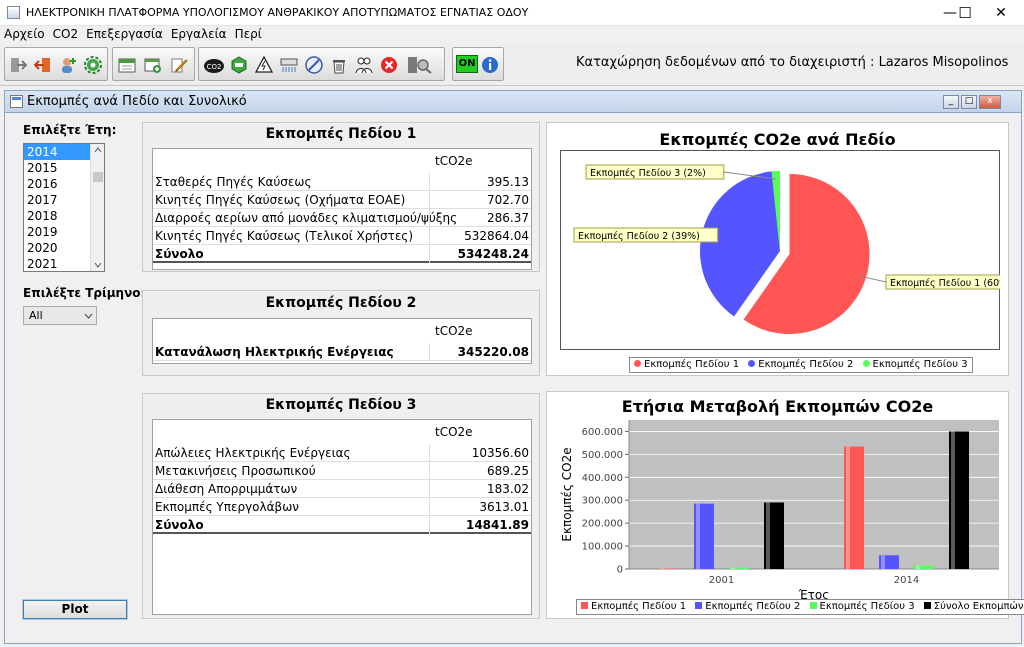  Describe the element at coordinates (289, 65) in the screenshot. I see `climate-icon` at that location.